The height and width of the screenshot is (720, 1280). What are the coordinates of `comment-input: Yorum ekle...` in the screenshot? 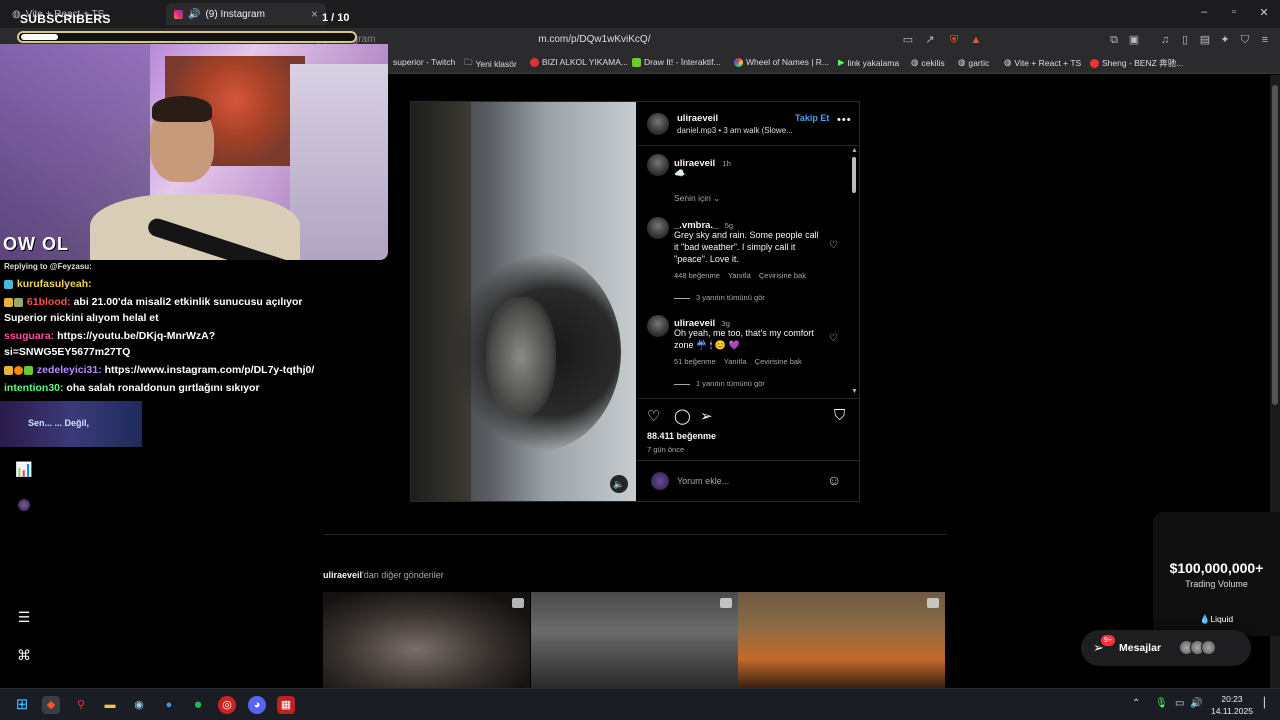 It's located at (703, 481).